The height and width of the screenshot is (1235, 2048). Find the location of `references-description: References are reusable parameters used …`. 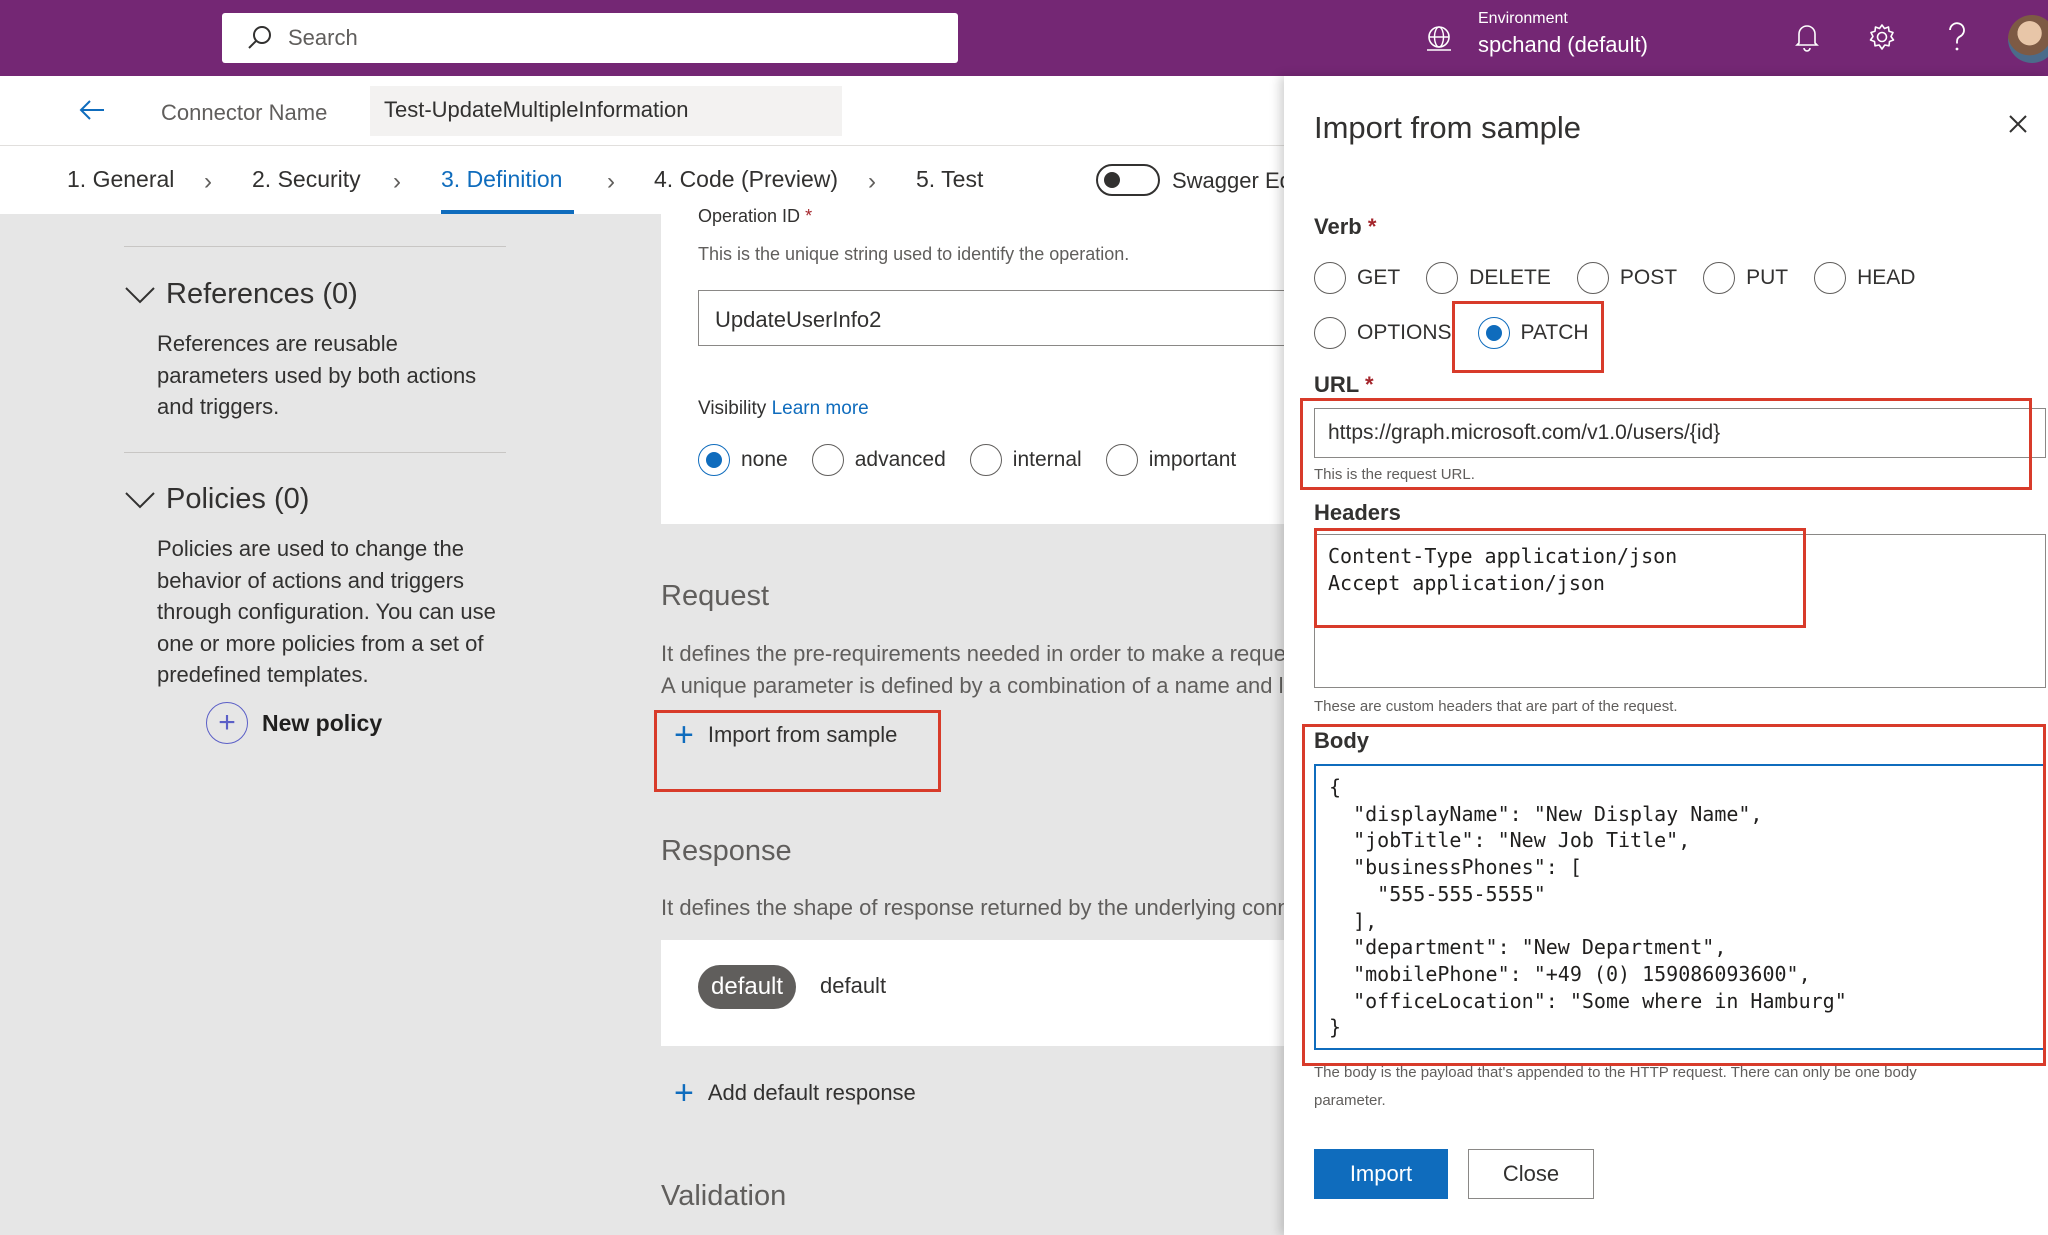

references-description: References are reusable parameters used … is located at coordinates (317, 375).